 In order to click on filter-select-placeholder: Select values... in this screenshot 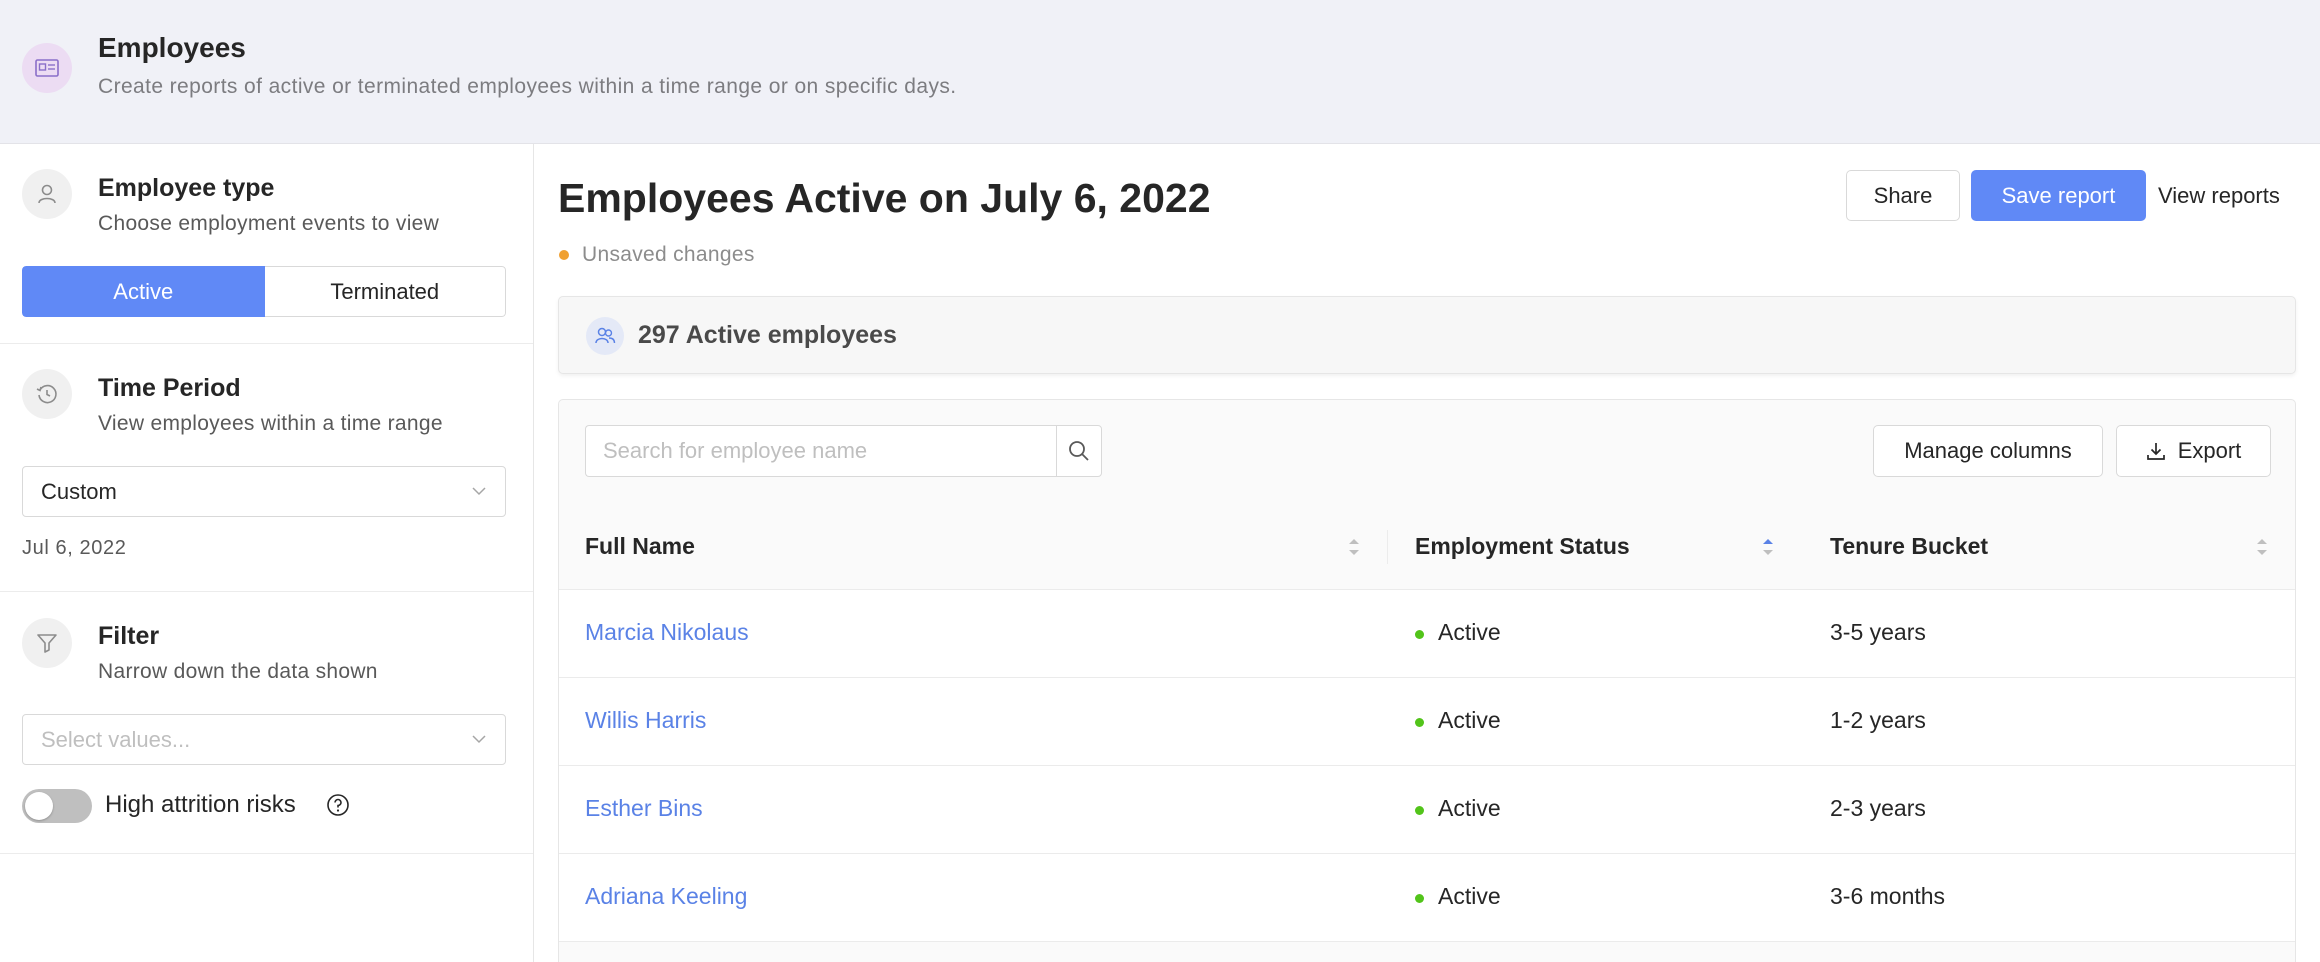, I will do `click(116, 739)`.